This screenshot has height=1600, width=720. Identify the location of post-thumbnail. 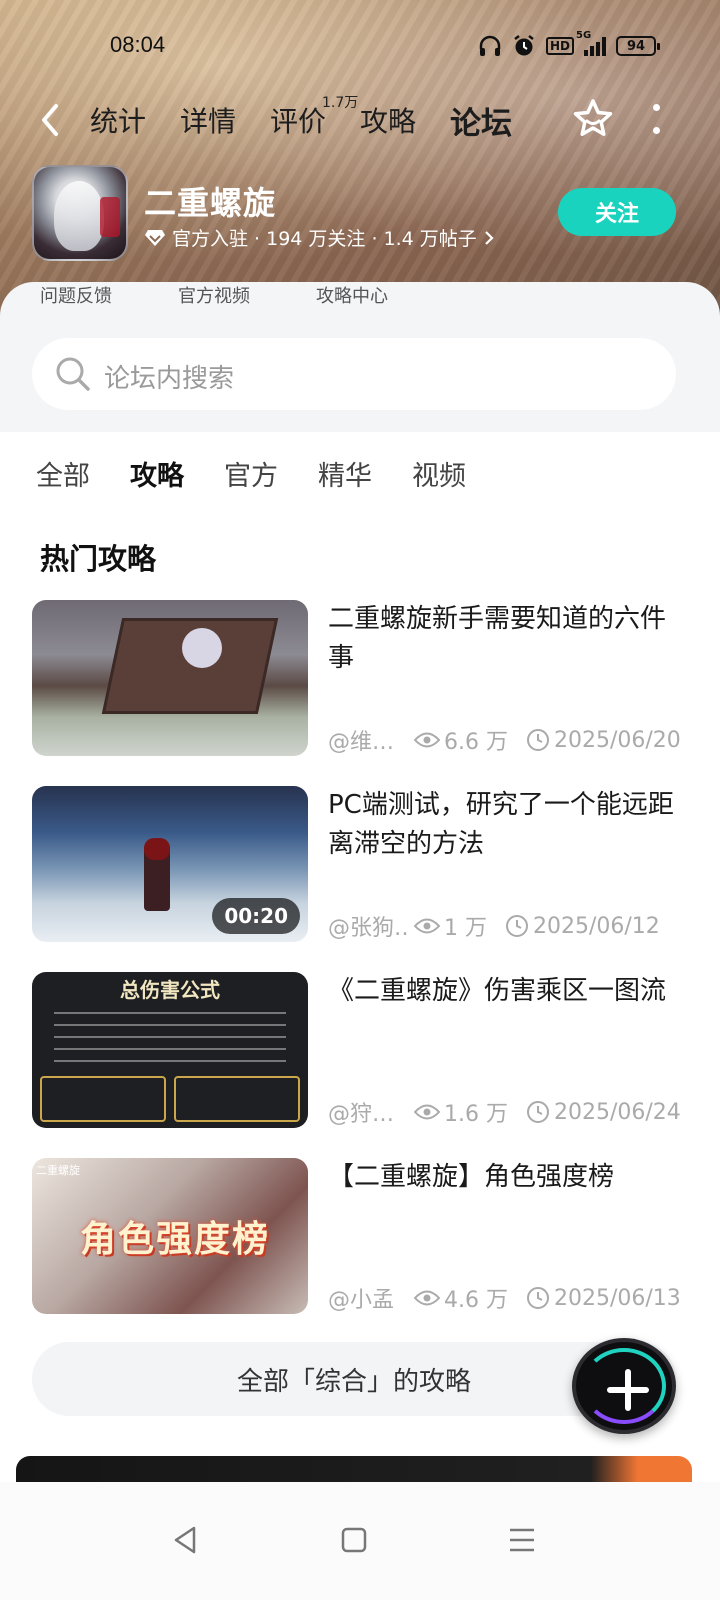
(170, 678).